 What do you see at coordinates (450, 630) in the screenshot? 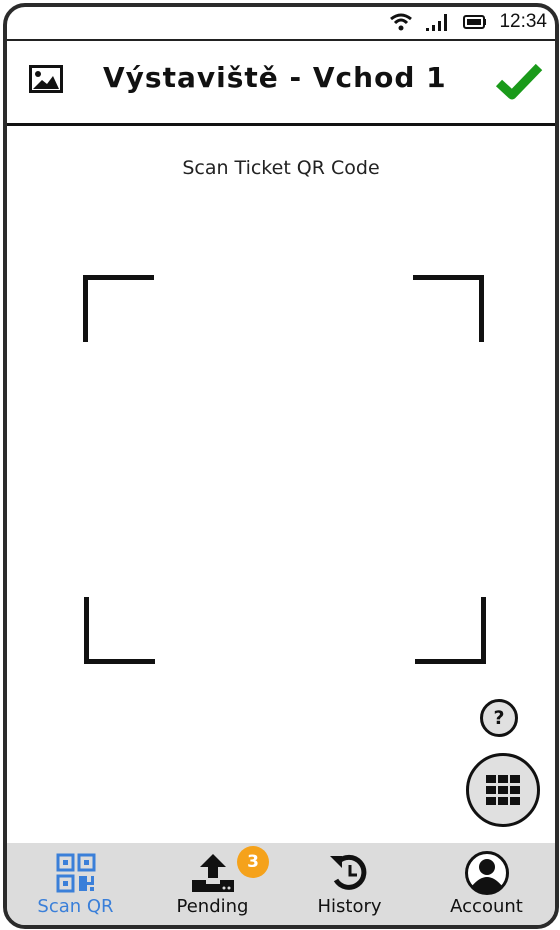
I see `viewfinder-corner-bottom-right` at bounding box center [450, 630].